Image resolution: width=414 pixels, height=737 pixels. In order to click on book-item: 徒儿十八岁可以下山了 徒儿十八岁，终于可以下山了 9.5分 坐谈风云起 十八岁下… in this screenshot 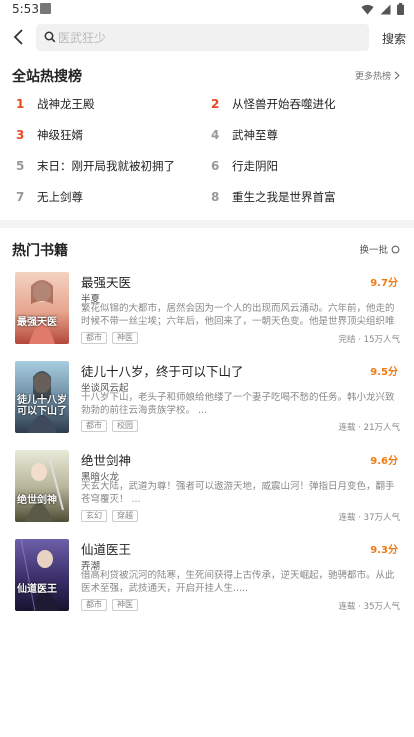, I will do `click(207, 401)`.